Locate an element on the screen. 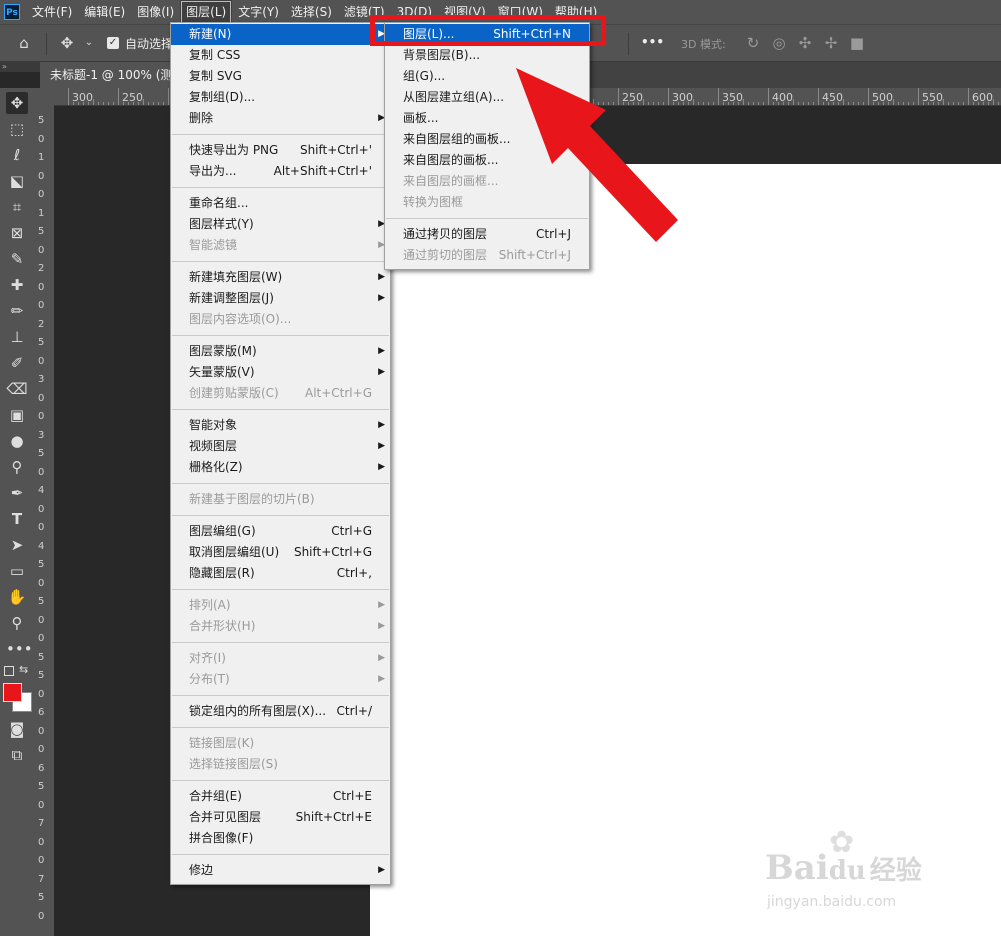  layer-menu-item: 合并形状(H) ▶ is located at coordinates (280, 626).